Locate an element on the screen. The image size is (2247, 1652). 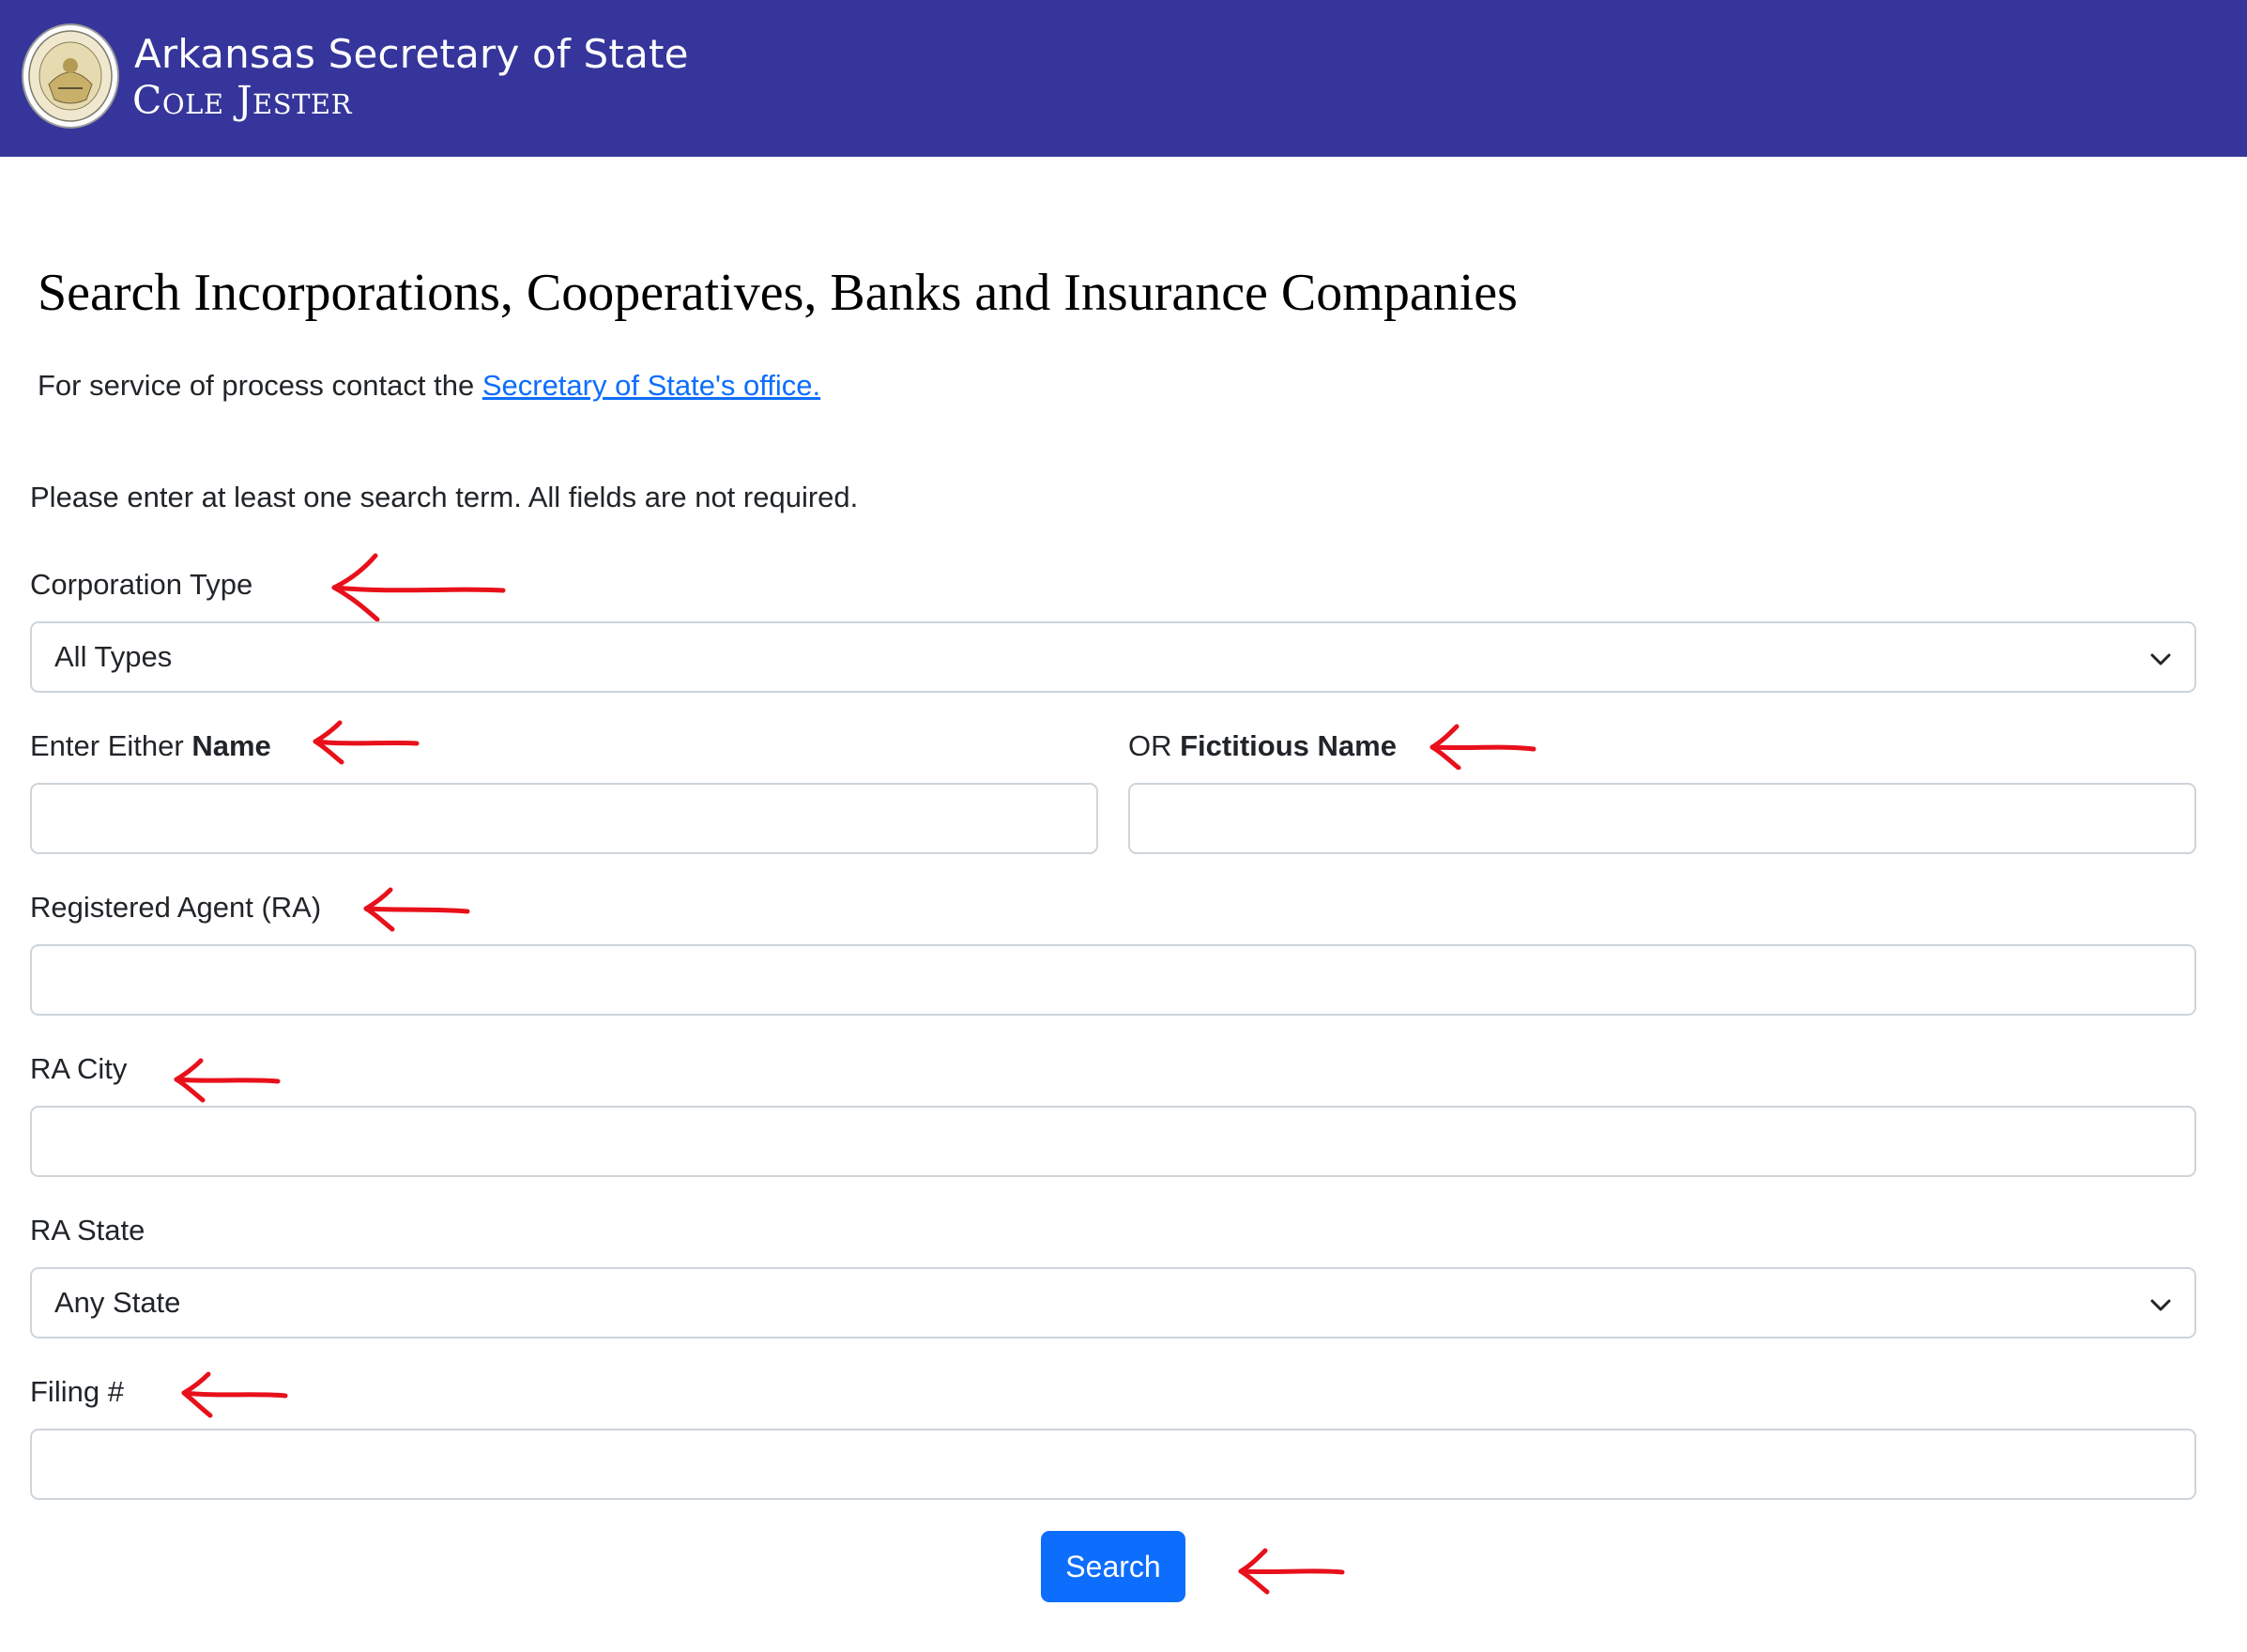
header-title-line2: Cole Jester is located at coordinates (242, 100).